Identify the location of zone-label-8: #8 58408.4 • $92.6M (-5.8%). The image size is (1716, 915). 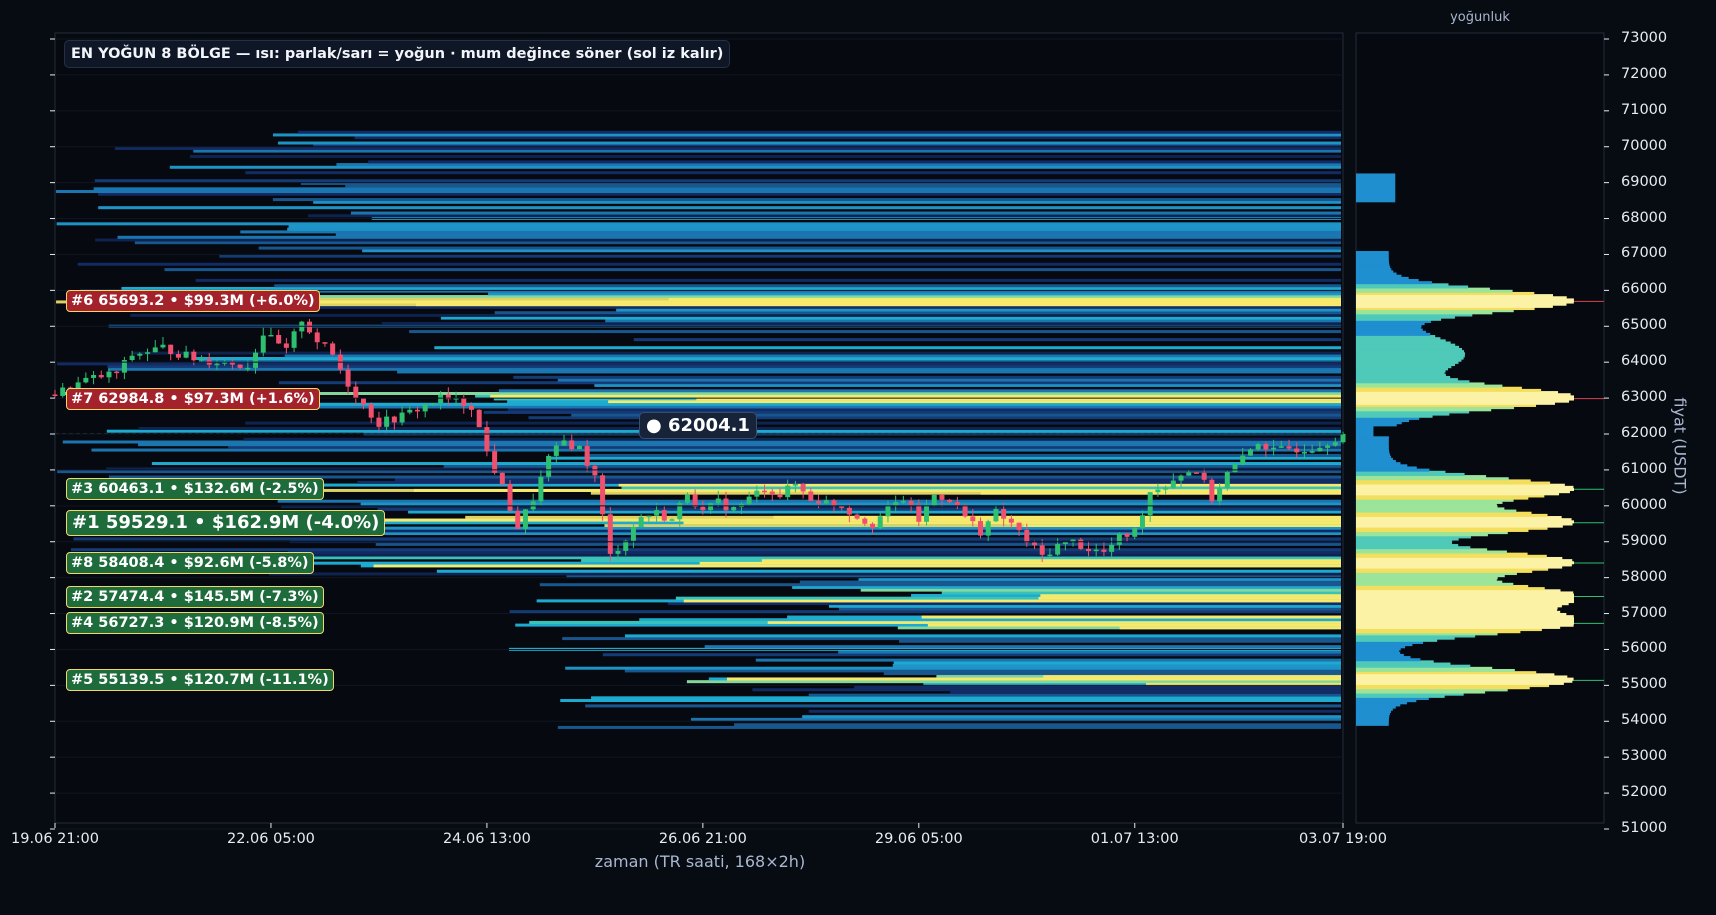
(190, 562).